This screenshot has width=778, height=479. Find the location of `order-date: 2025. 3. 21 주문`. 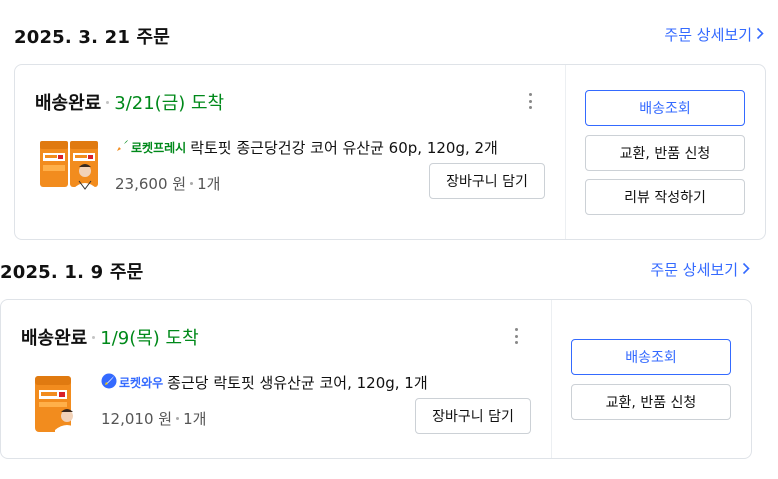

order-date: 2025. 3. 21 주문 is located at coordinates (92, 37).